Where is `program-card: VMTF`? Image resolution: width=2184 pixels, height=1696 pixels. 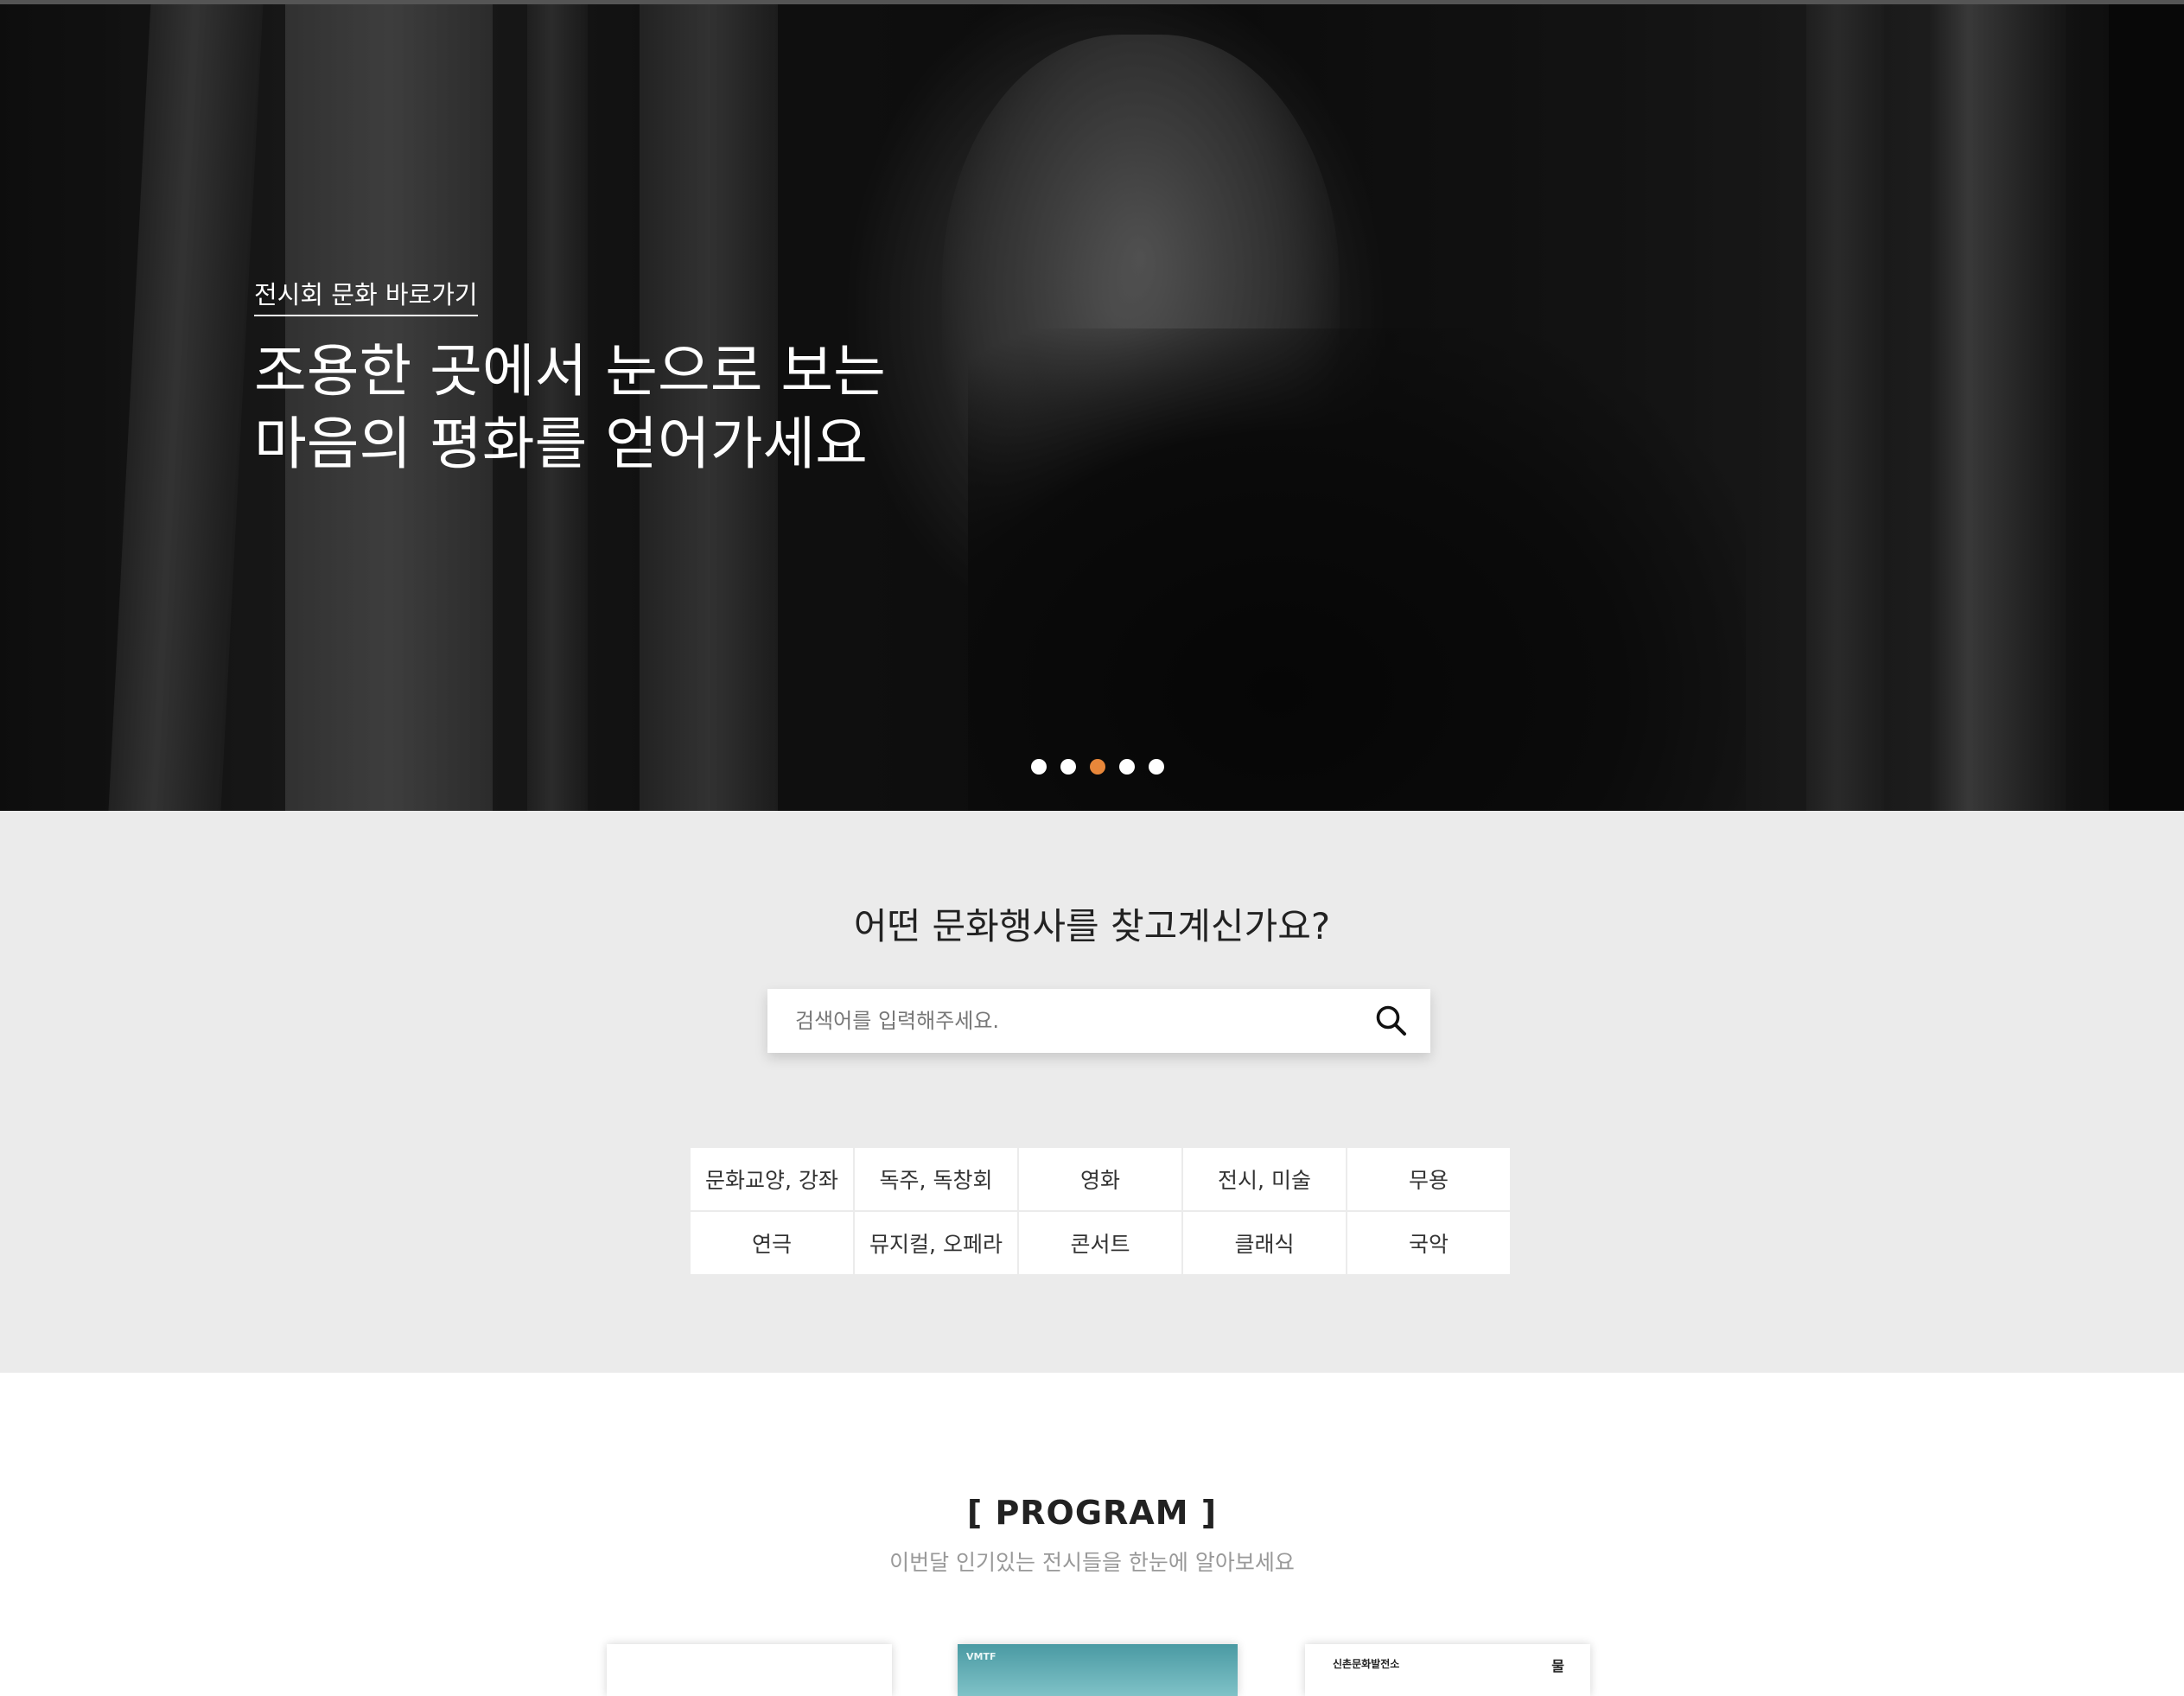
program-card: VMTF is located at coordinates (1098, 1670).